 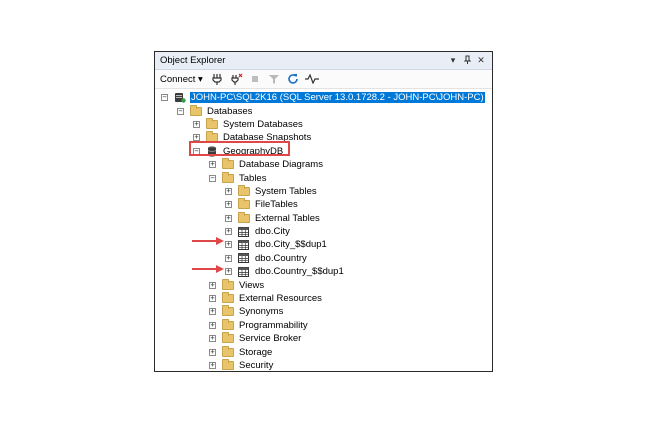 I want to click on geographydb-highlight-box, so click(x=239, y=148).